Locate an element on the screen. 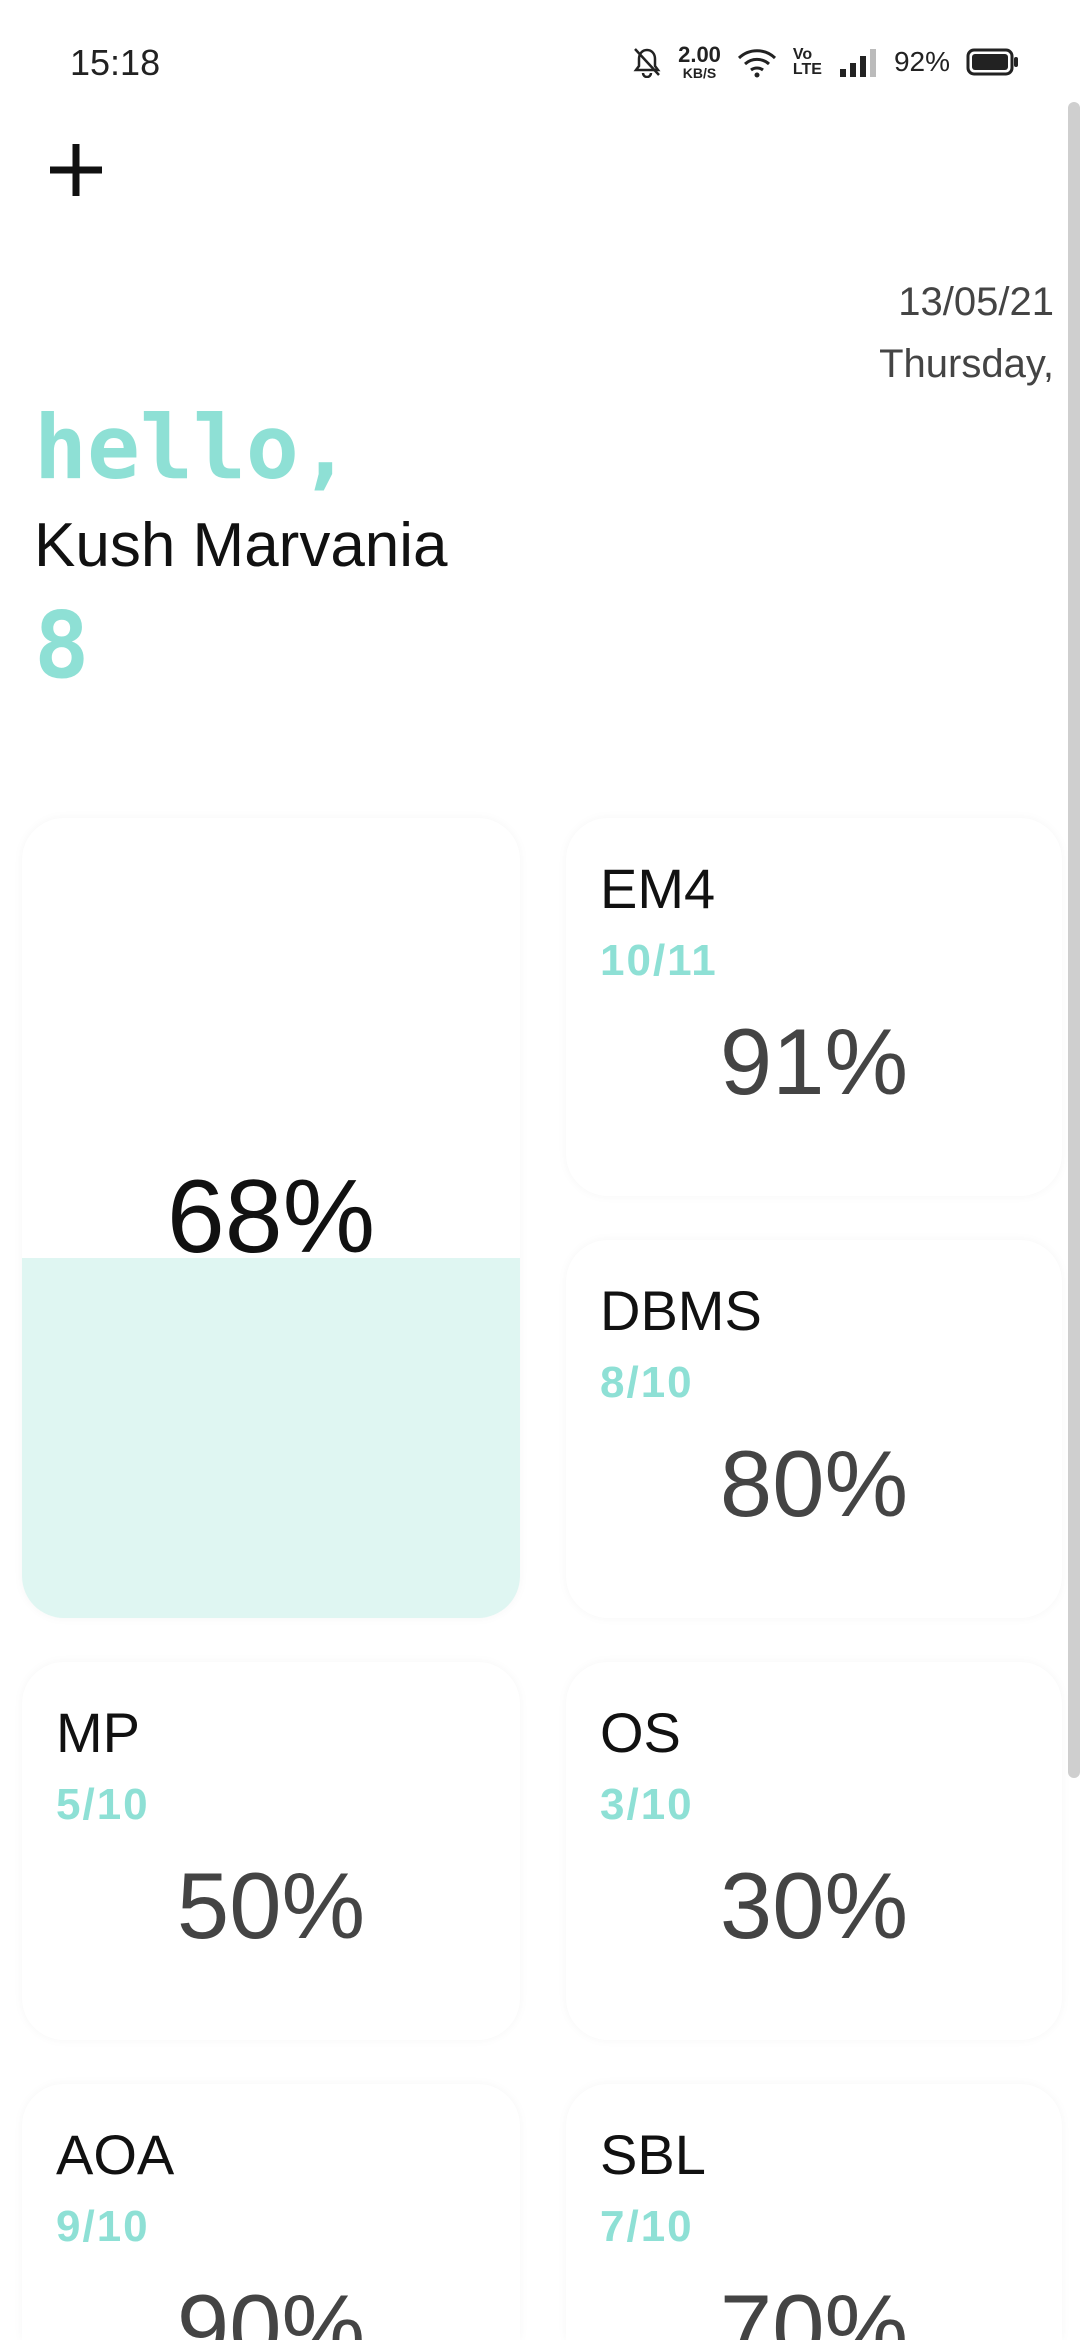 This screenshot has height=2340, width=1080. scrollbar is located at coordinates (1074, 940).